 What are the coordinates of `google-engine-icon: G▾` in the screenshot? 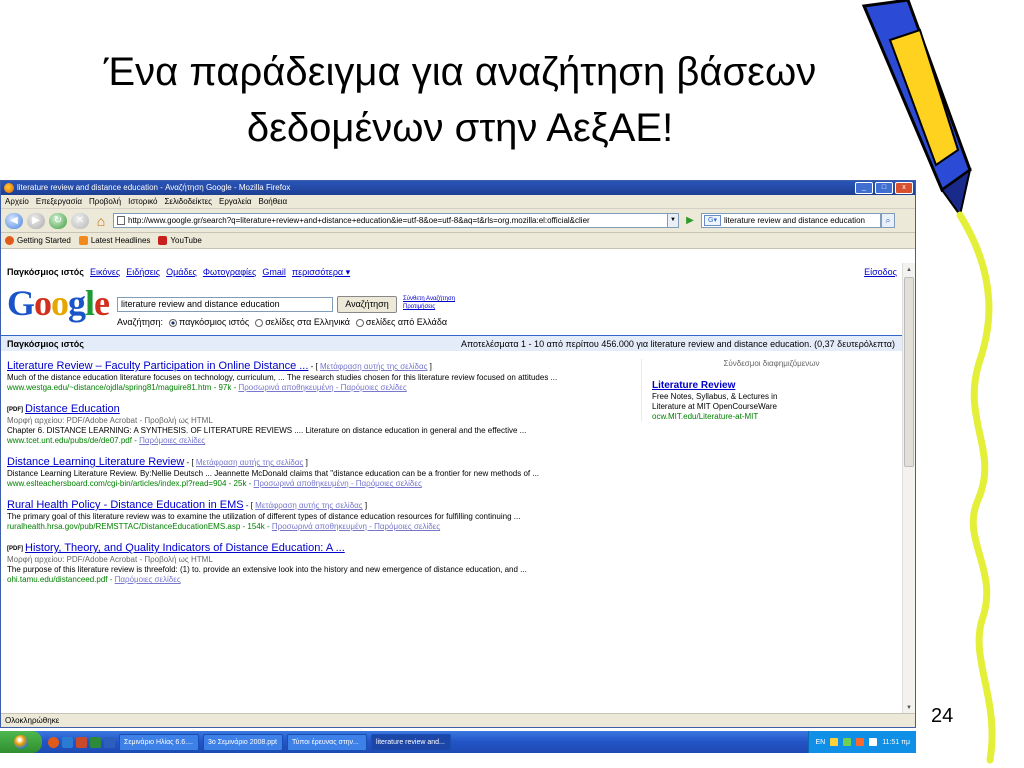 It's located at (712, 220).